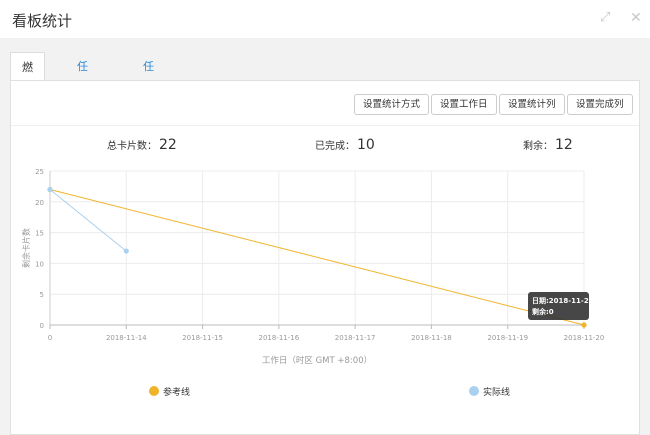  What do you see at coordinates (26, 248) in the screenshot?
I see `y-axis-label: 剩余卡片数` at bounding box center [26, 248].